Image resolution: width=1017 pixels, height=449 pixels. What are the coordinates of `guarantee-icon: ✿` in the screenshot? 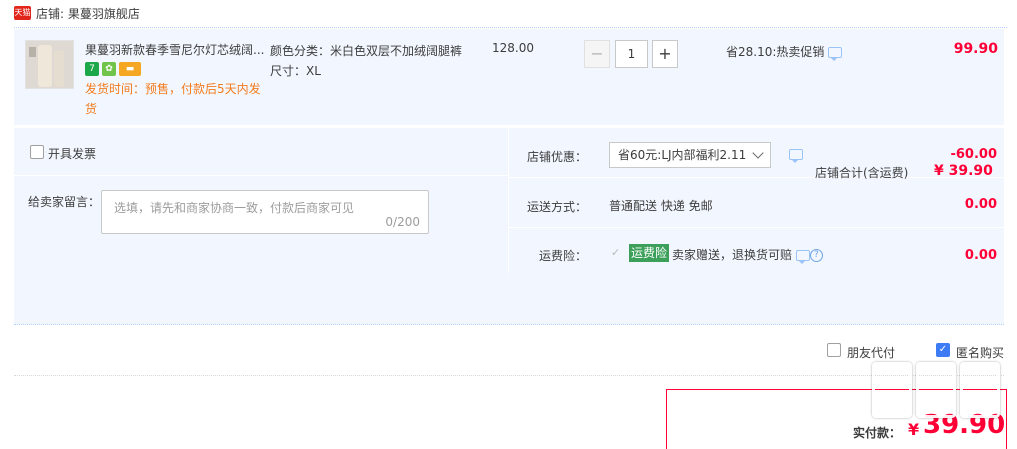 It's located at (109, 69).